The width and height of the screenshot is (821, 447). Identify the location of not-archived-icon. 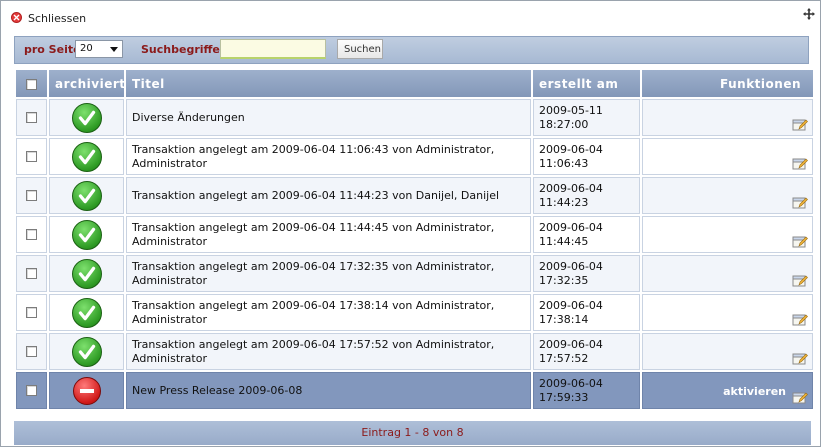
(86, 390).